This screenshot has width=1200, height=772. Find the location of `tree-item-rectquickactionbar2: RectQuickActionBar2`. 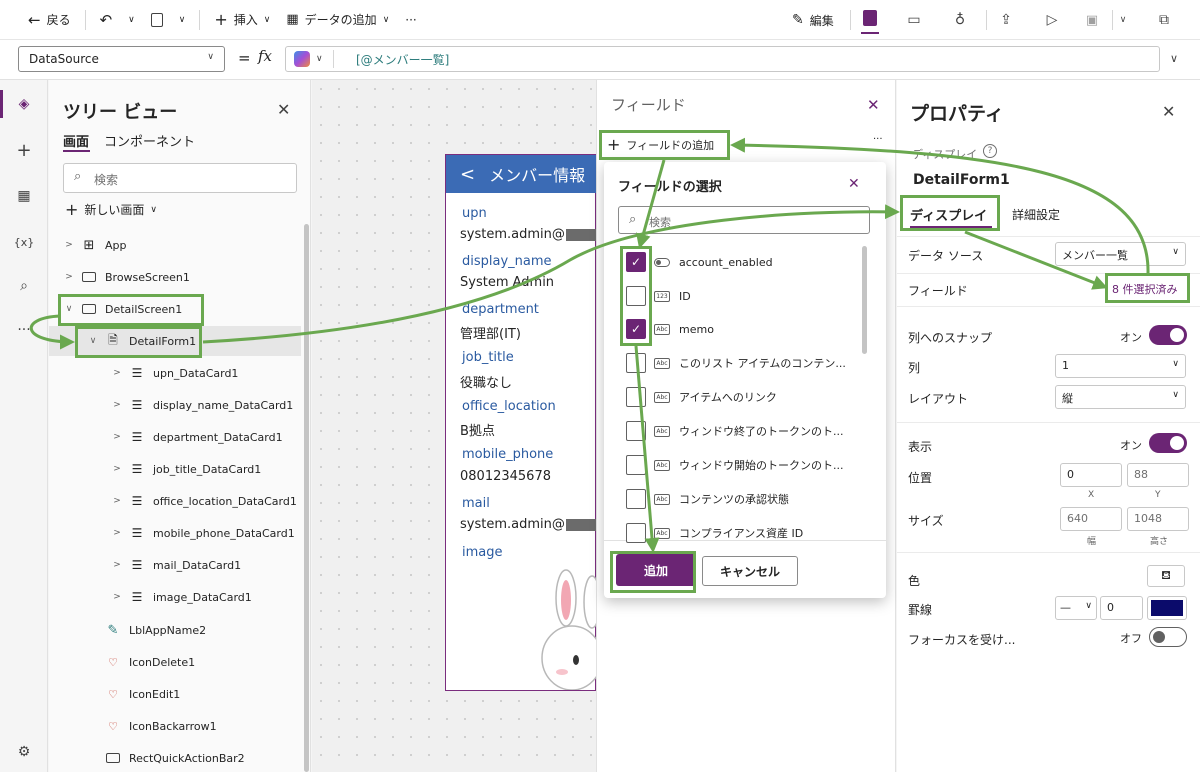

tree-item-rectquickactionbar2: RectQuickActionBar2 is located at coordinates (175, 757).